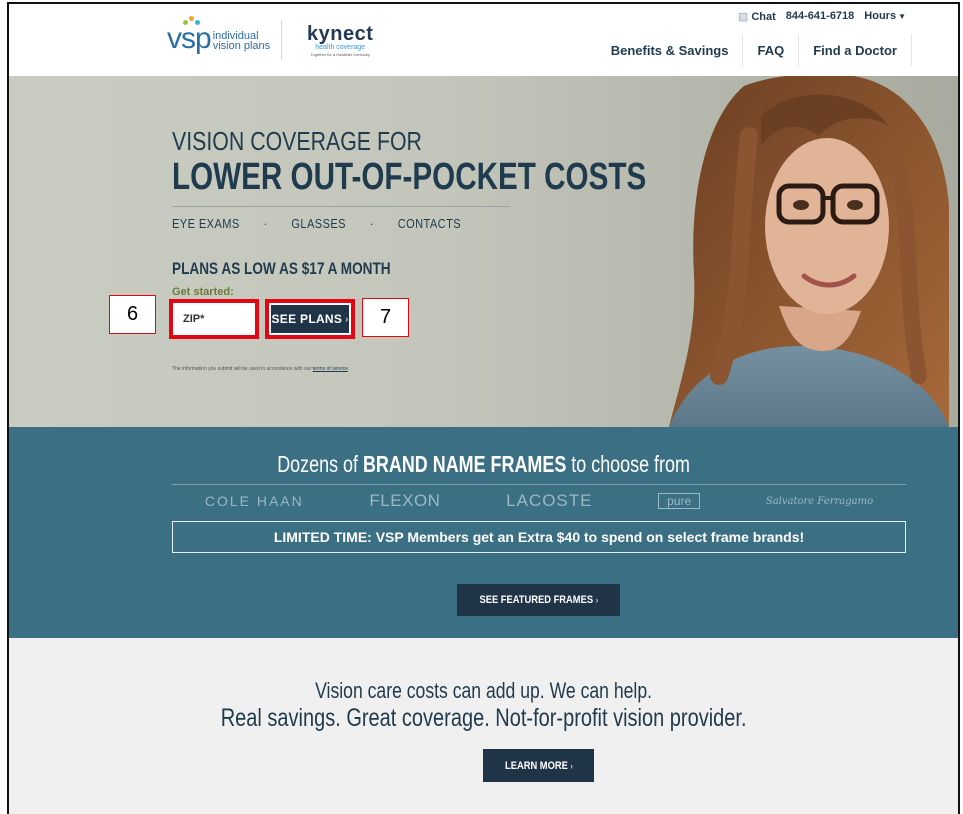 The height and width of the screenshot is (814, 963). I want to click on plans-price-text: PLANS AS LOW AS $17 A MONTH, so click(281, 268).